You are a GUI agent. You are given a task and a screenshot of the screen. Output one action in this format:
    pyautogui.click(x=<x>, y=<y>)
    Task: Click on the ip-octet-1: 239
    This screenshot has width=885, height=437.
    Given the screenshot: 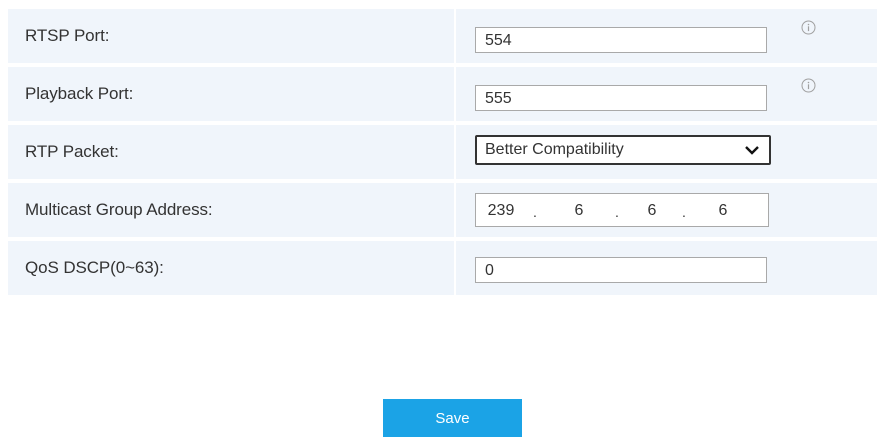 What is the action you would take?
    pyautogui.click(x=501, y=211)
    